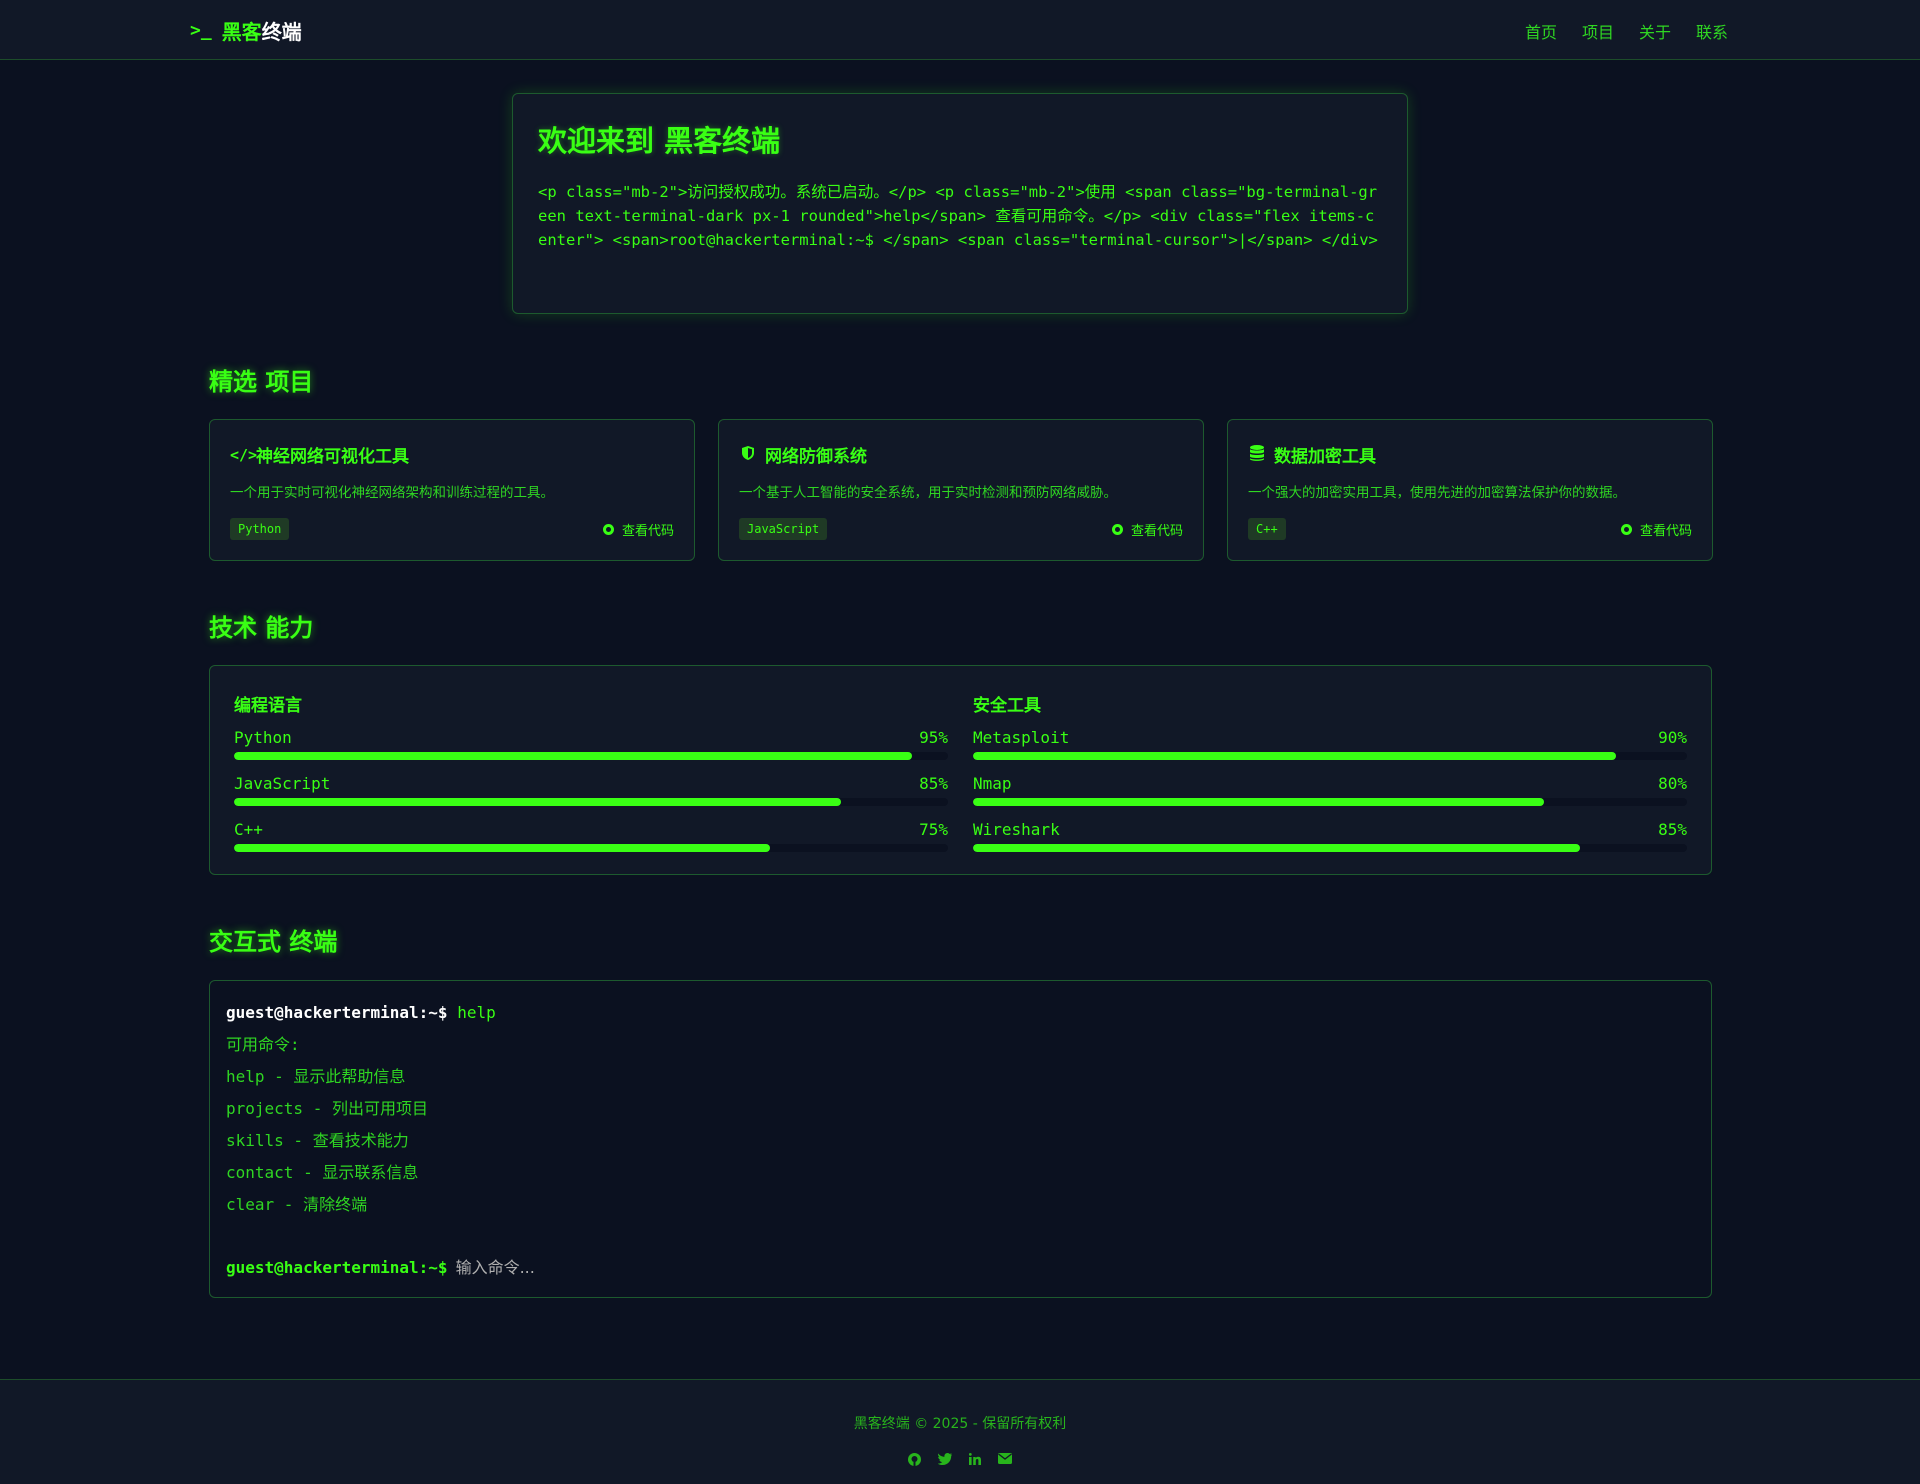  Describe the element at coordinates (1655, 31) in the screenshot. I see `nav-link-about: 关于` at that location.